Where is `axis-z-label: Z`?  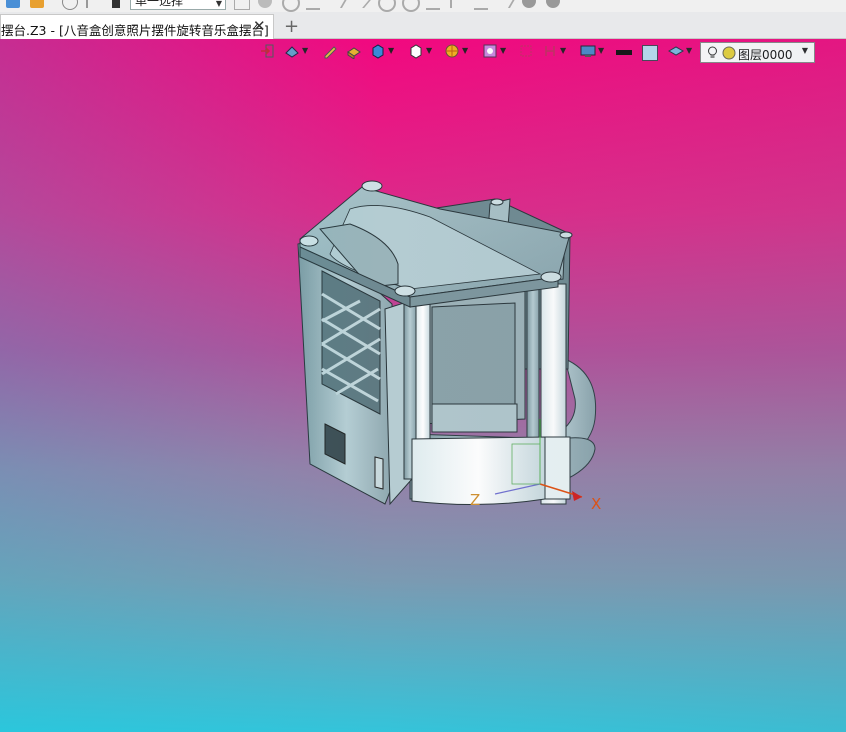 axis-z-label: Z is located at coordinates (475, 500).